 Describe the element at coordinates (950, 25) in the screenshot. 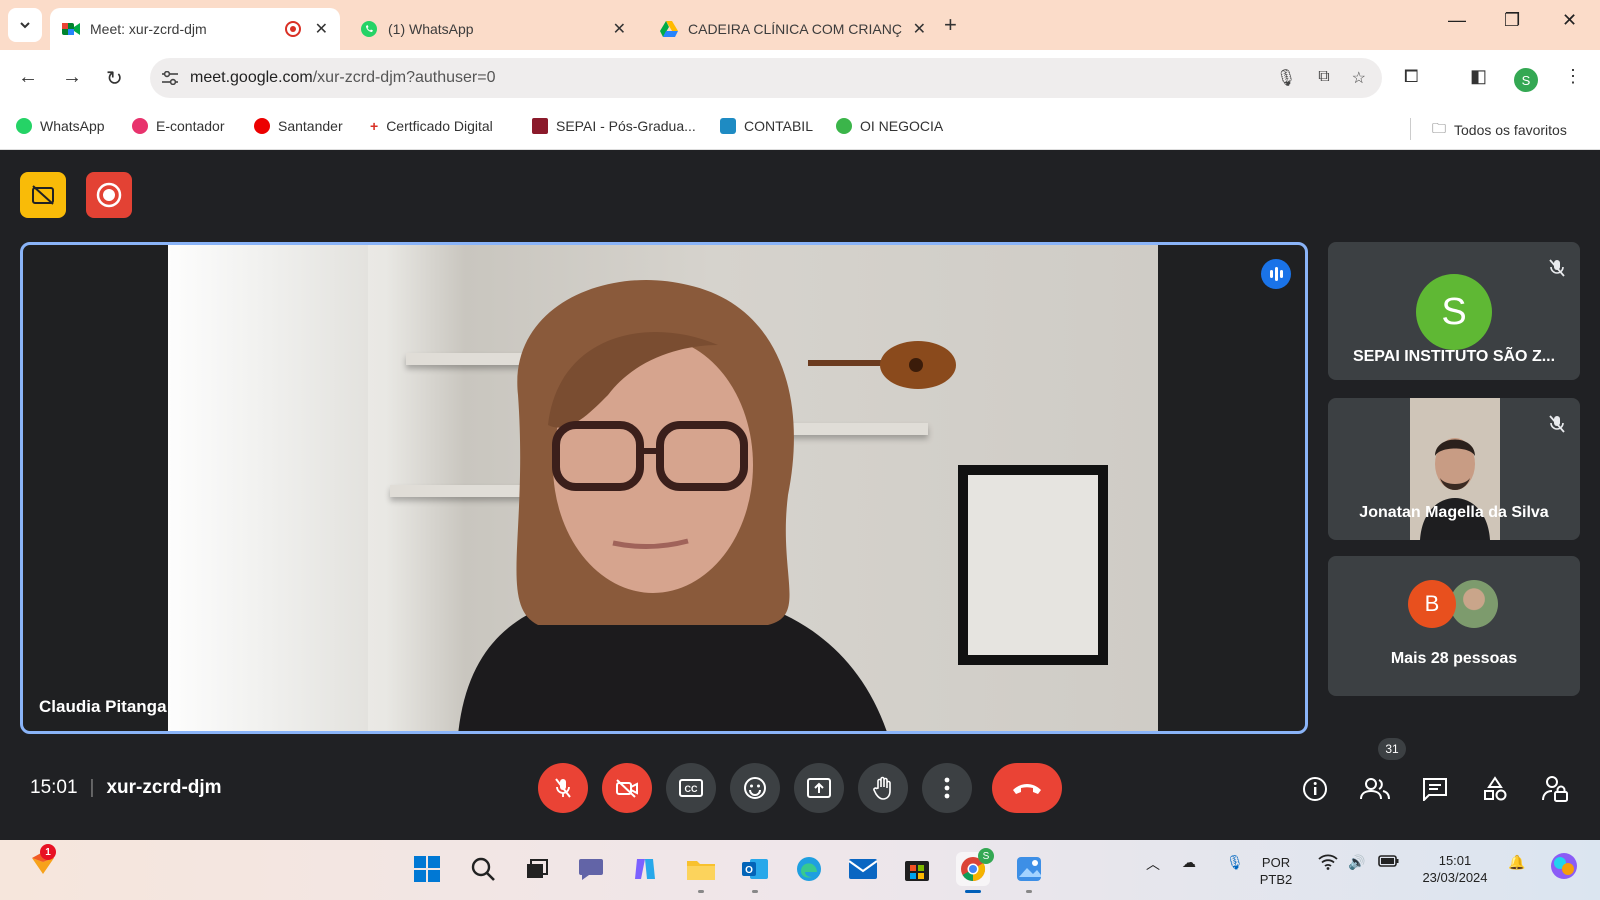

I see `new-tab-button: +` at that location.